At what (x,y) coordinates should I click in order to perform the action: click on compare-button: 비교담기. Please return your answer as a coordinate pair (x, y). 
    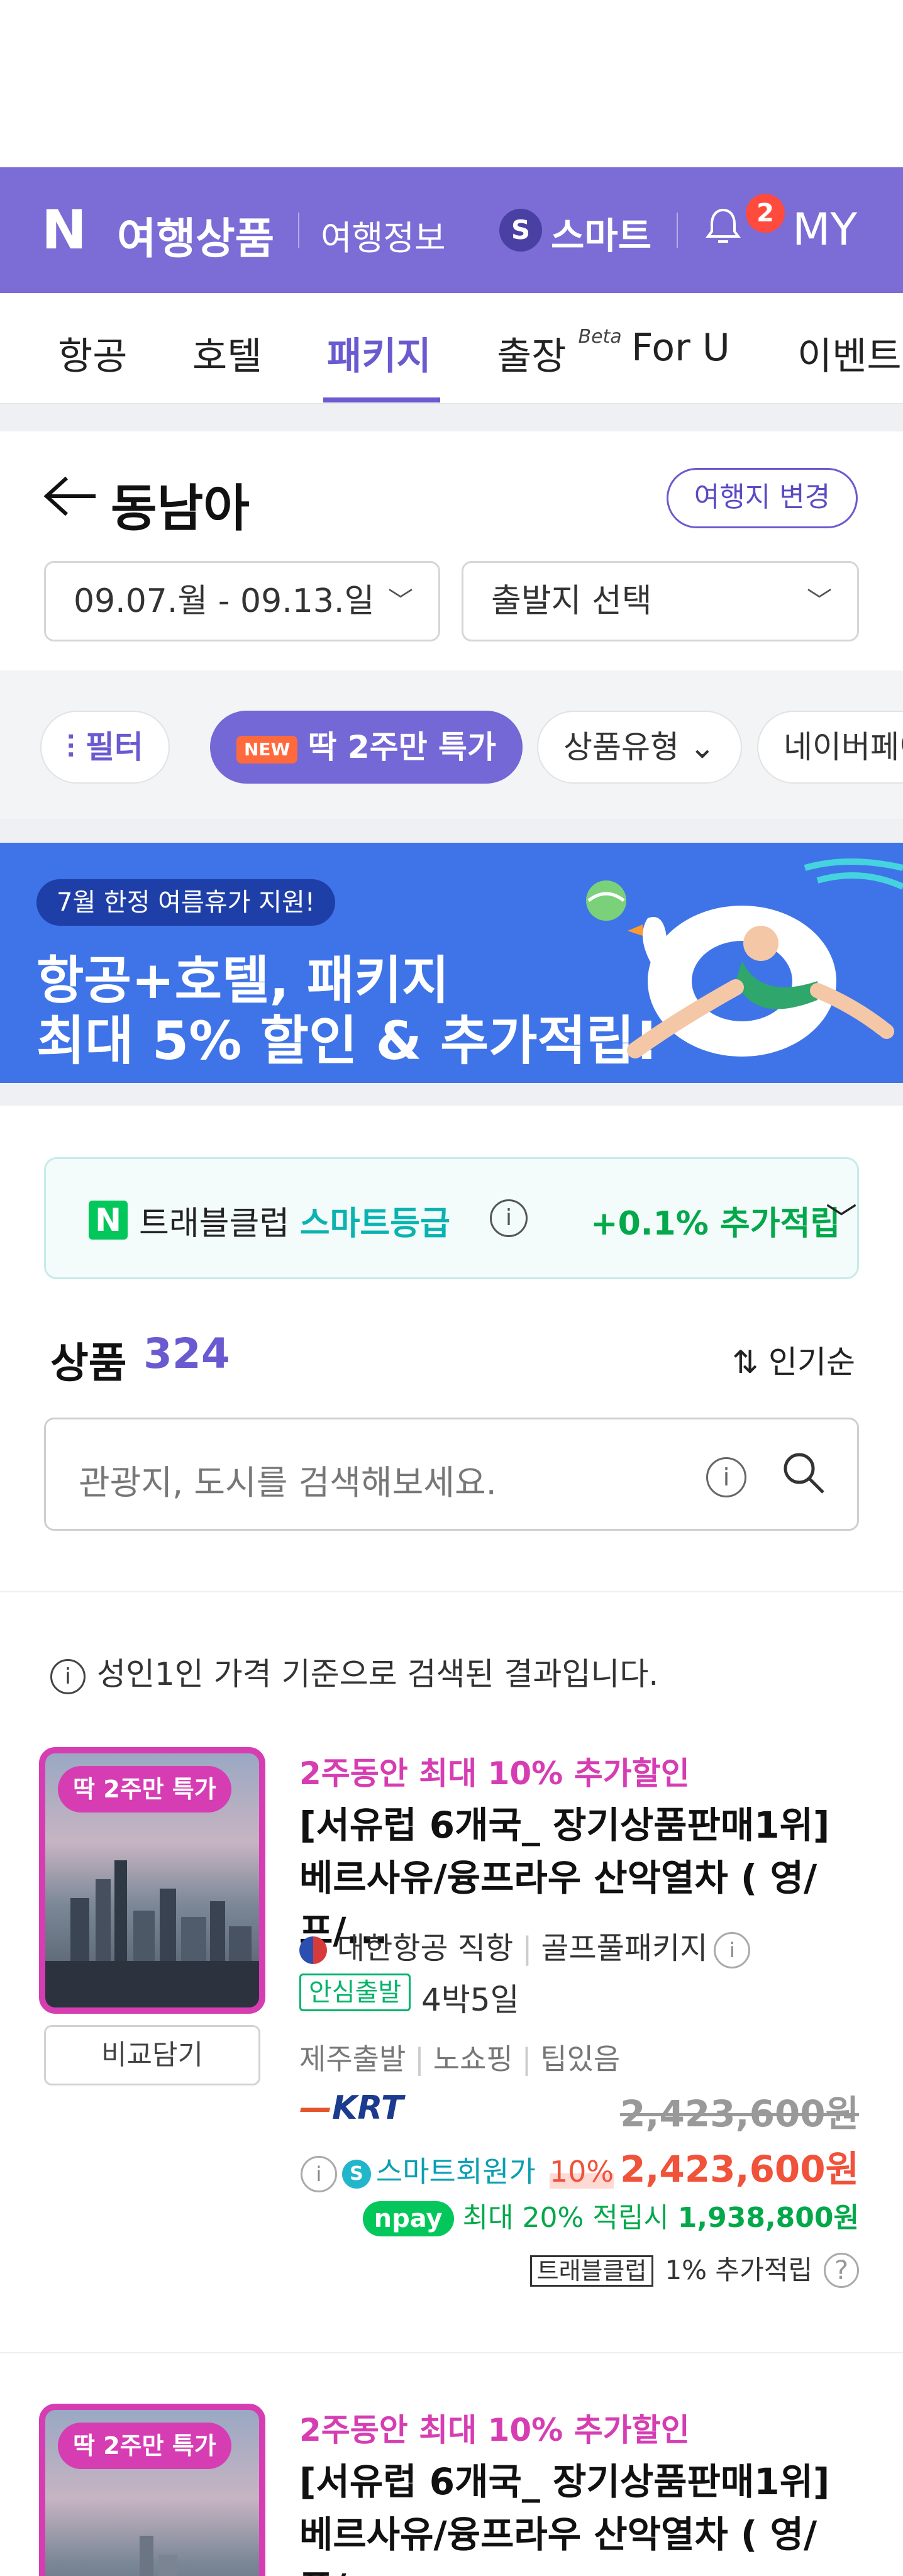
    Looking at the image, I should click on (152, 2055).